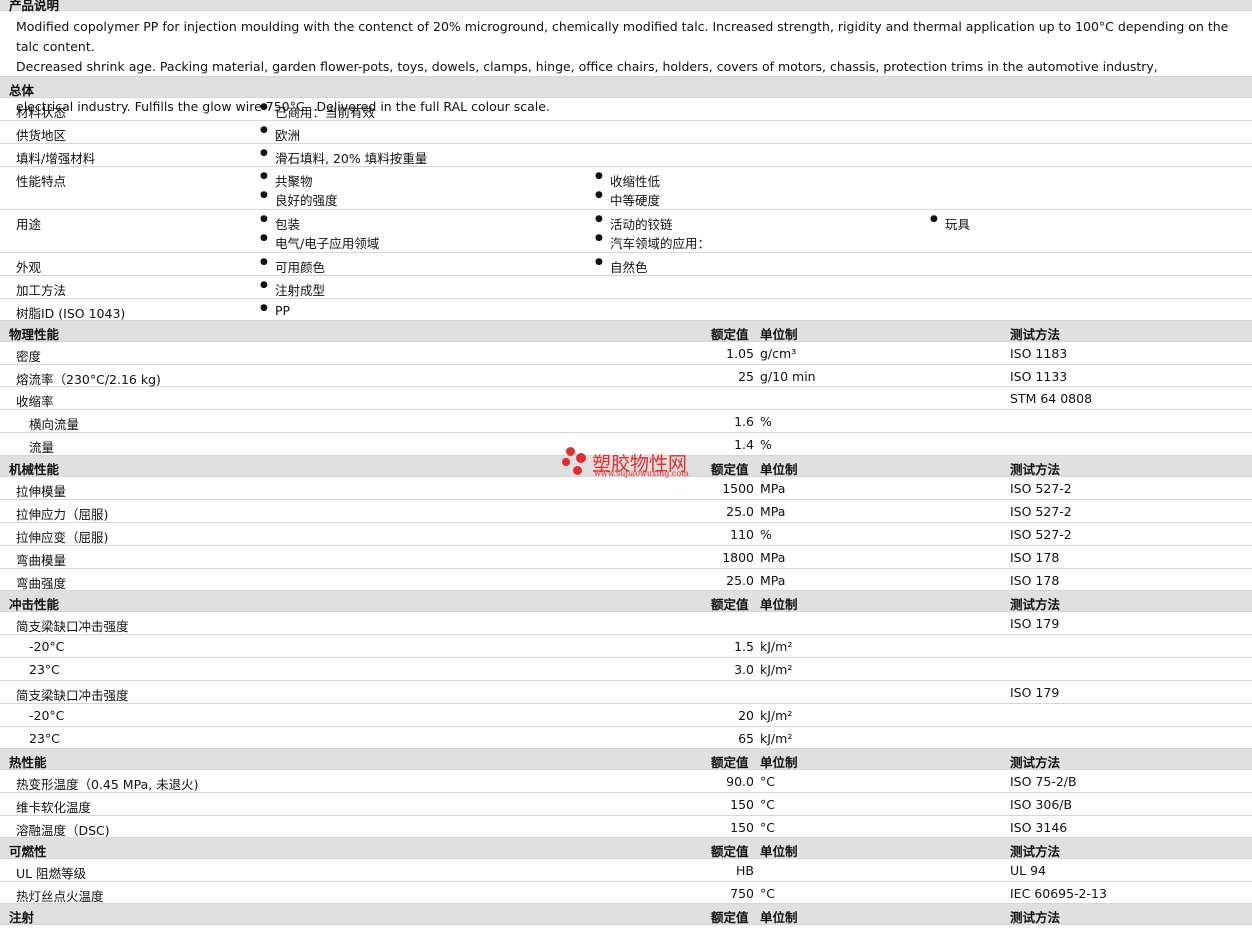 Image resolution: width=1252 pixels, height=928 pixels. What do you see at coordinates (641, 473) in the screenshot?
I see `watermark-url: www.sujiaowuxing.com` at bounding box center [641, 473].